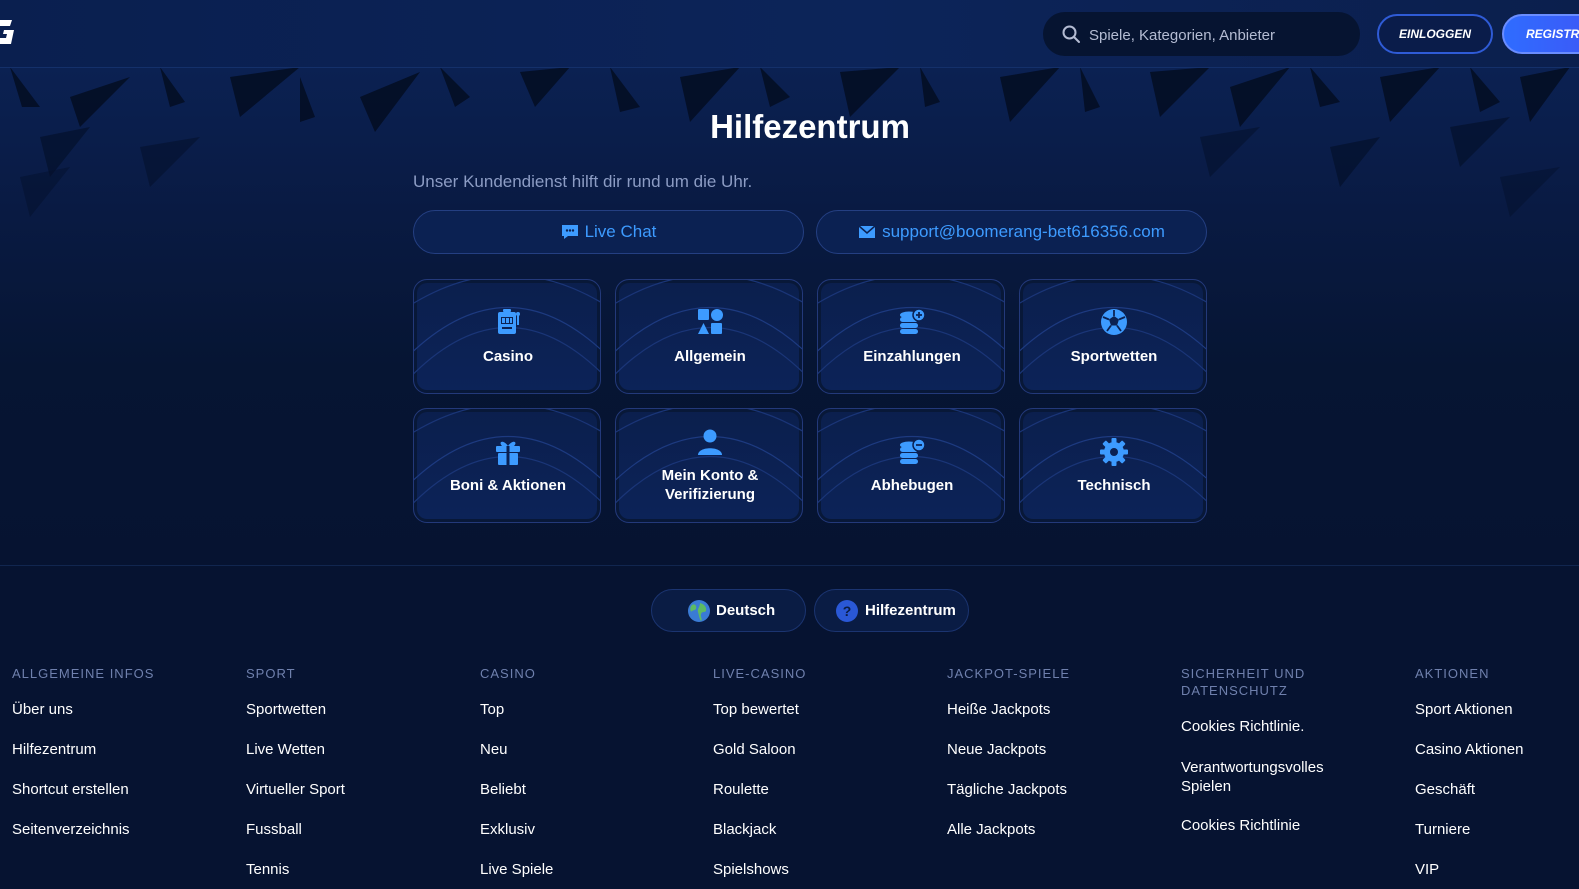 The image size is (1579, 889). Describe the element at coordinates (998, 709) in the screenshot. I see `footer-link: Heiße Jackpots` at that location.